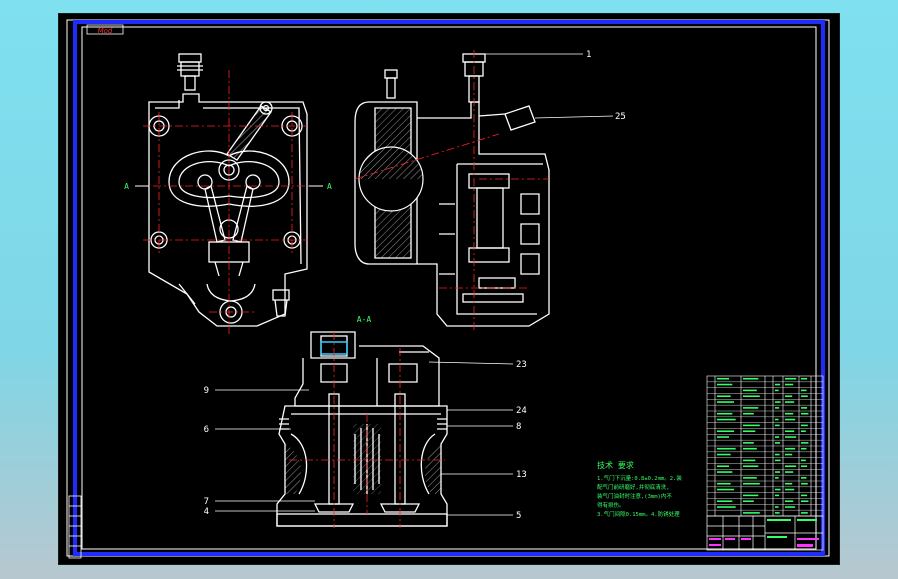  Describe the element at coordinates (229, 202) in the screenshot. I see `front-centerlines` at that location.